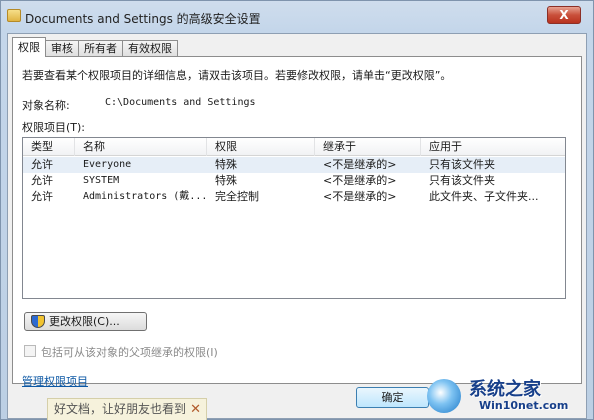 This screenshot has height=420, width=594. Describe the element at coordinates (444, 396) in the screenshot. I see `watermark-logo-icon` at that location.